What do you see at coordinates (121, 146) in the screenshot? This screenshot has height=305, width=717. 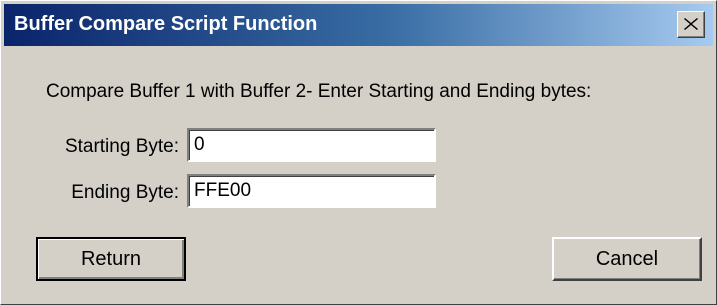 I see `starting-byte-label: Starting Byte:` at bounding box center [121, 146].